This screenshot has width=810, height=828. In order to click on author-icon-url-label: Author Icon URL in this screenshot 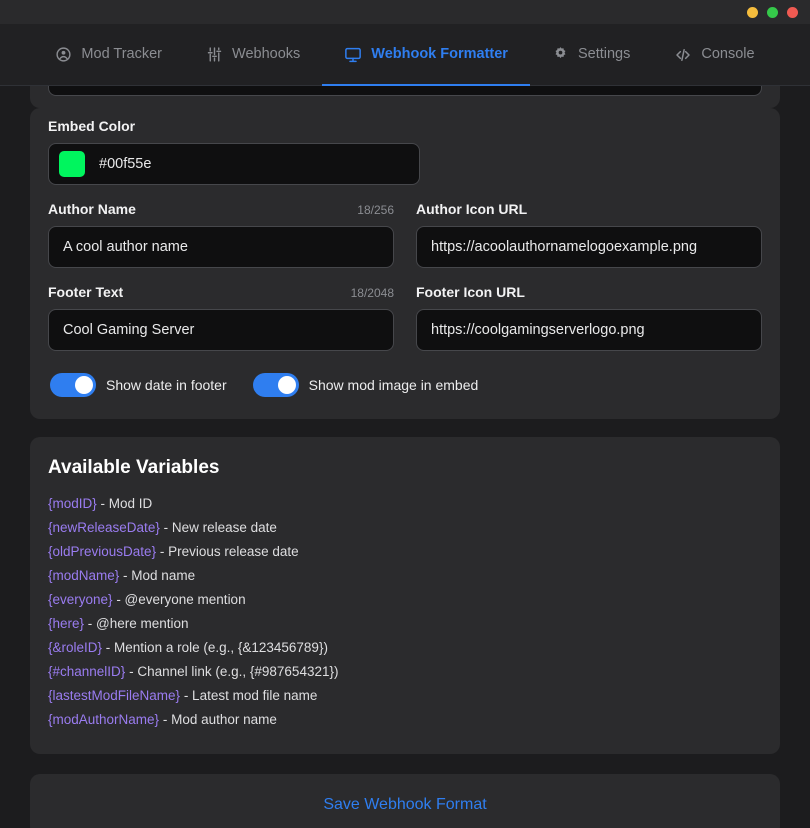, I will do `click(472, 209)`.